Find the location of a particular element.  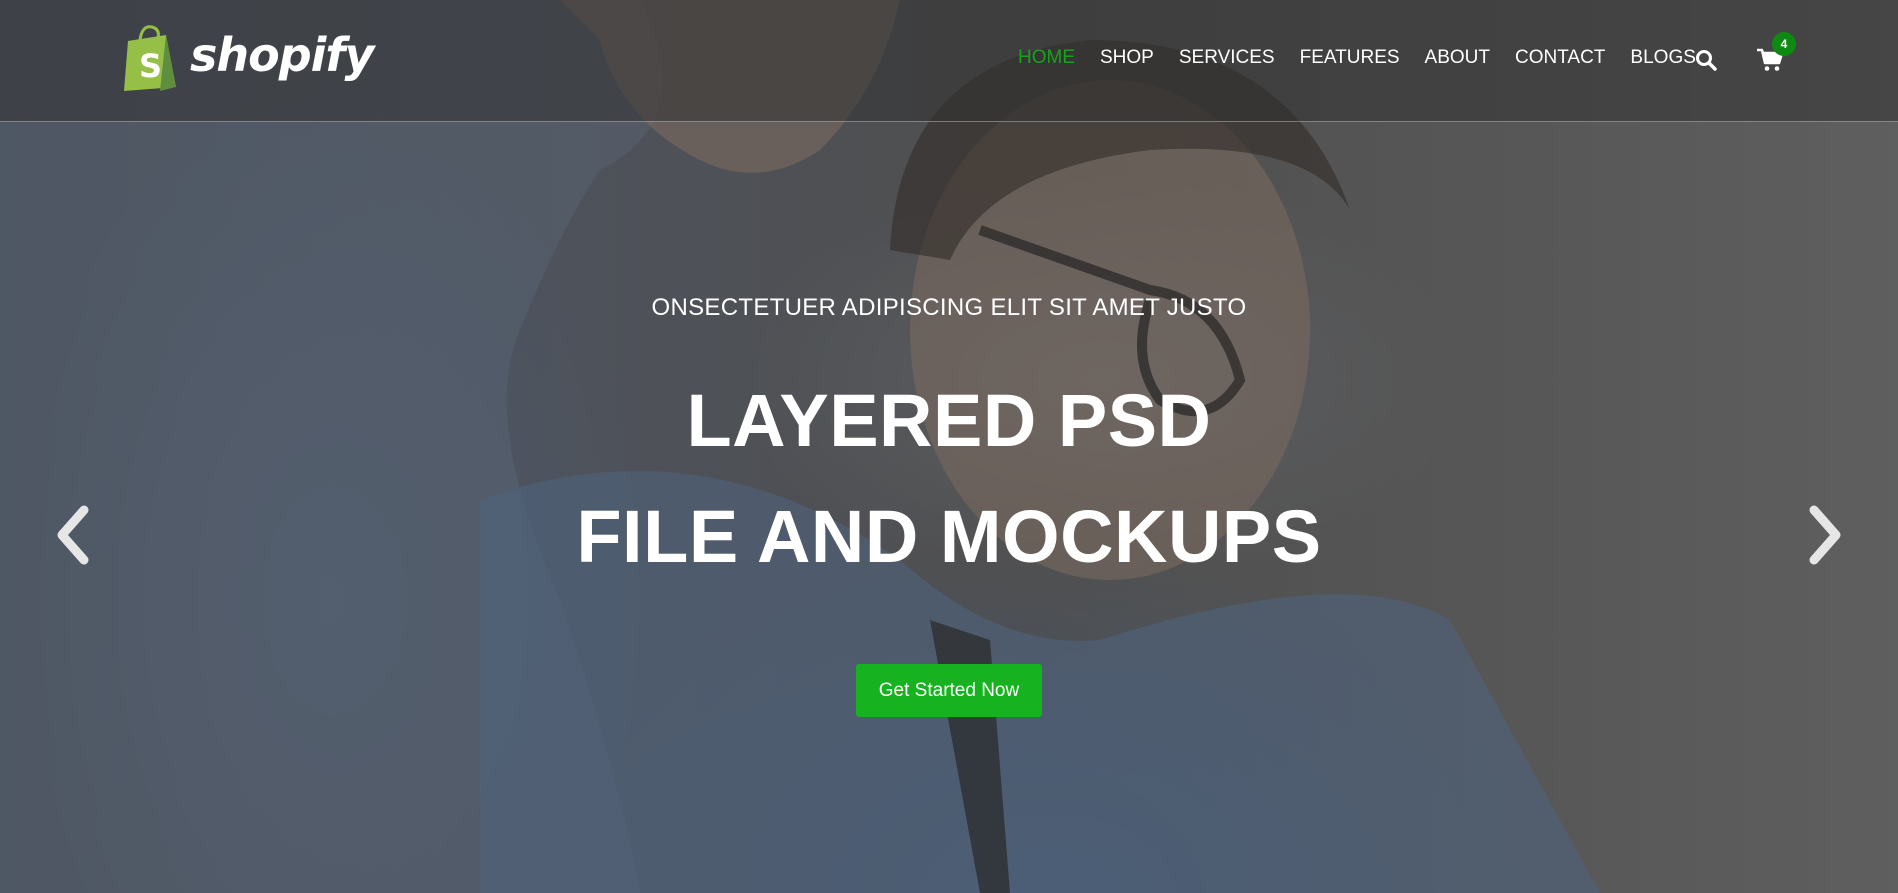

slider-prev-button is located at coordinates (73, 535).